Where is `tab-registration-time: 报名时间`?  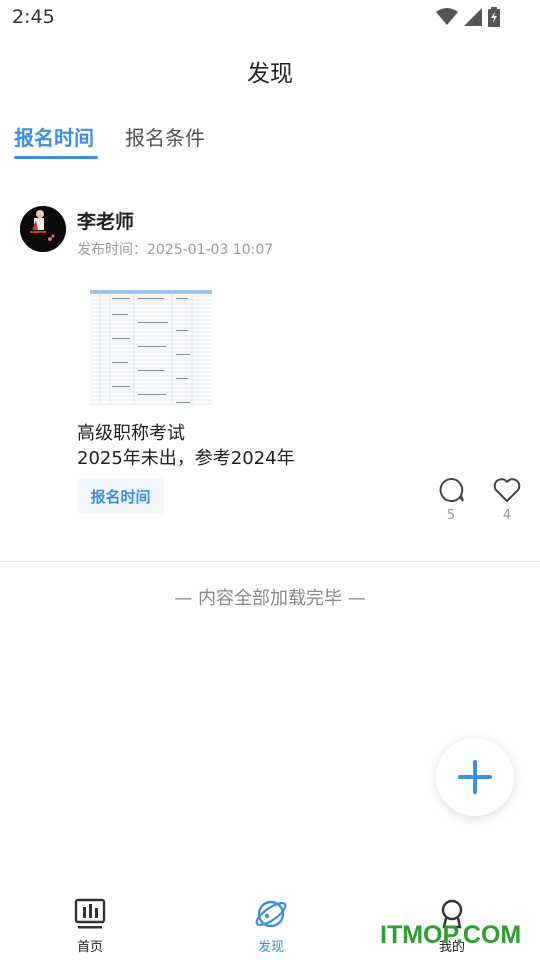 tab-registration-time: 报名时间 is located at coordinates (54, 136).